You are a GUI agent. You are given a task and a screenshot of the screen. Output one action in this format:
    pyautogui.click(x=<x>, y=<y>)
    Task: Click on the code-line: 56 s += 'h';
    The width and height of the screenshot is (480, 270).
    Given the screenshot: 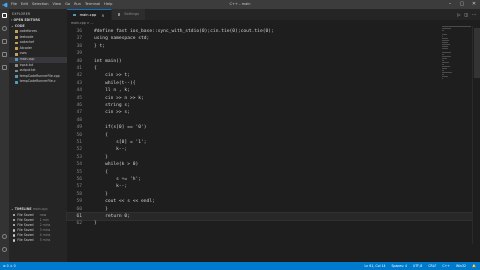 What is the action you would take?
    pyautogui.click(x=269, y=179)
    